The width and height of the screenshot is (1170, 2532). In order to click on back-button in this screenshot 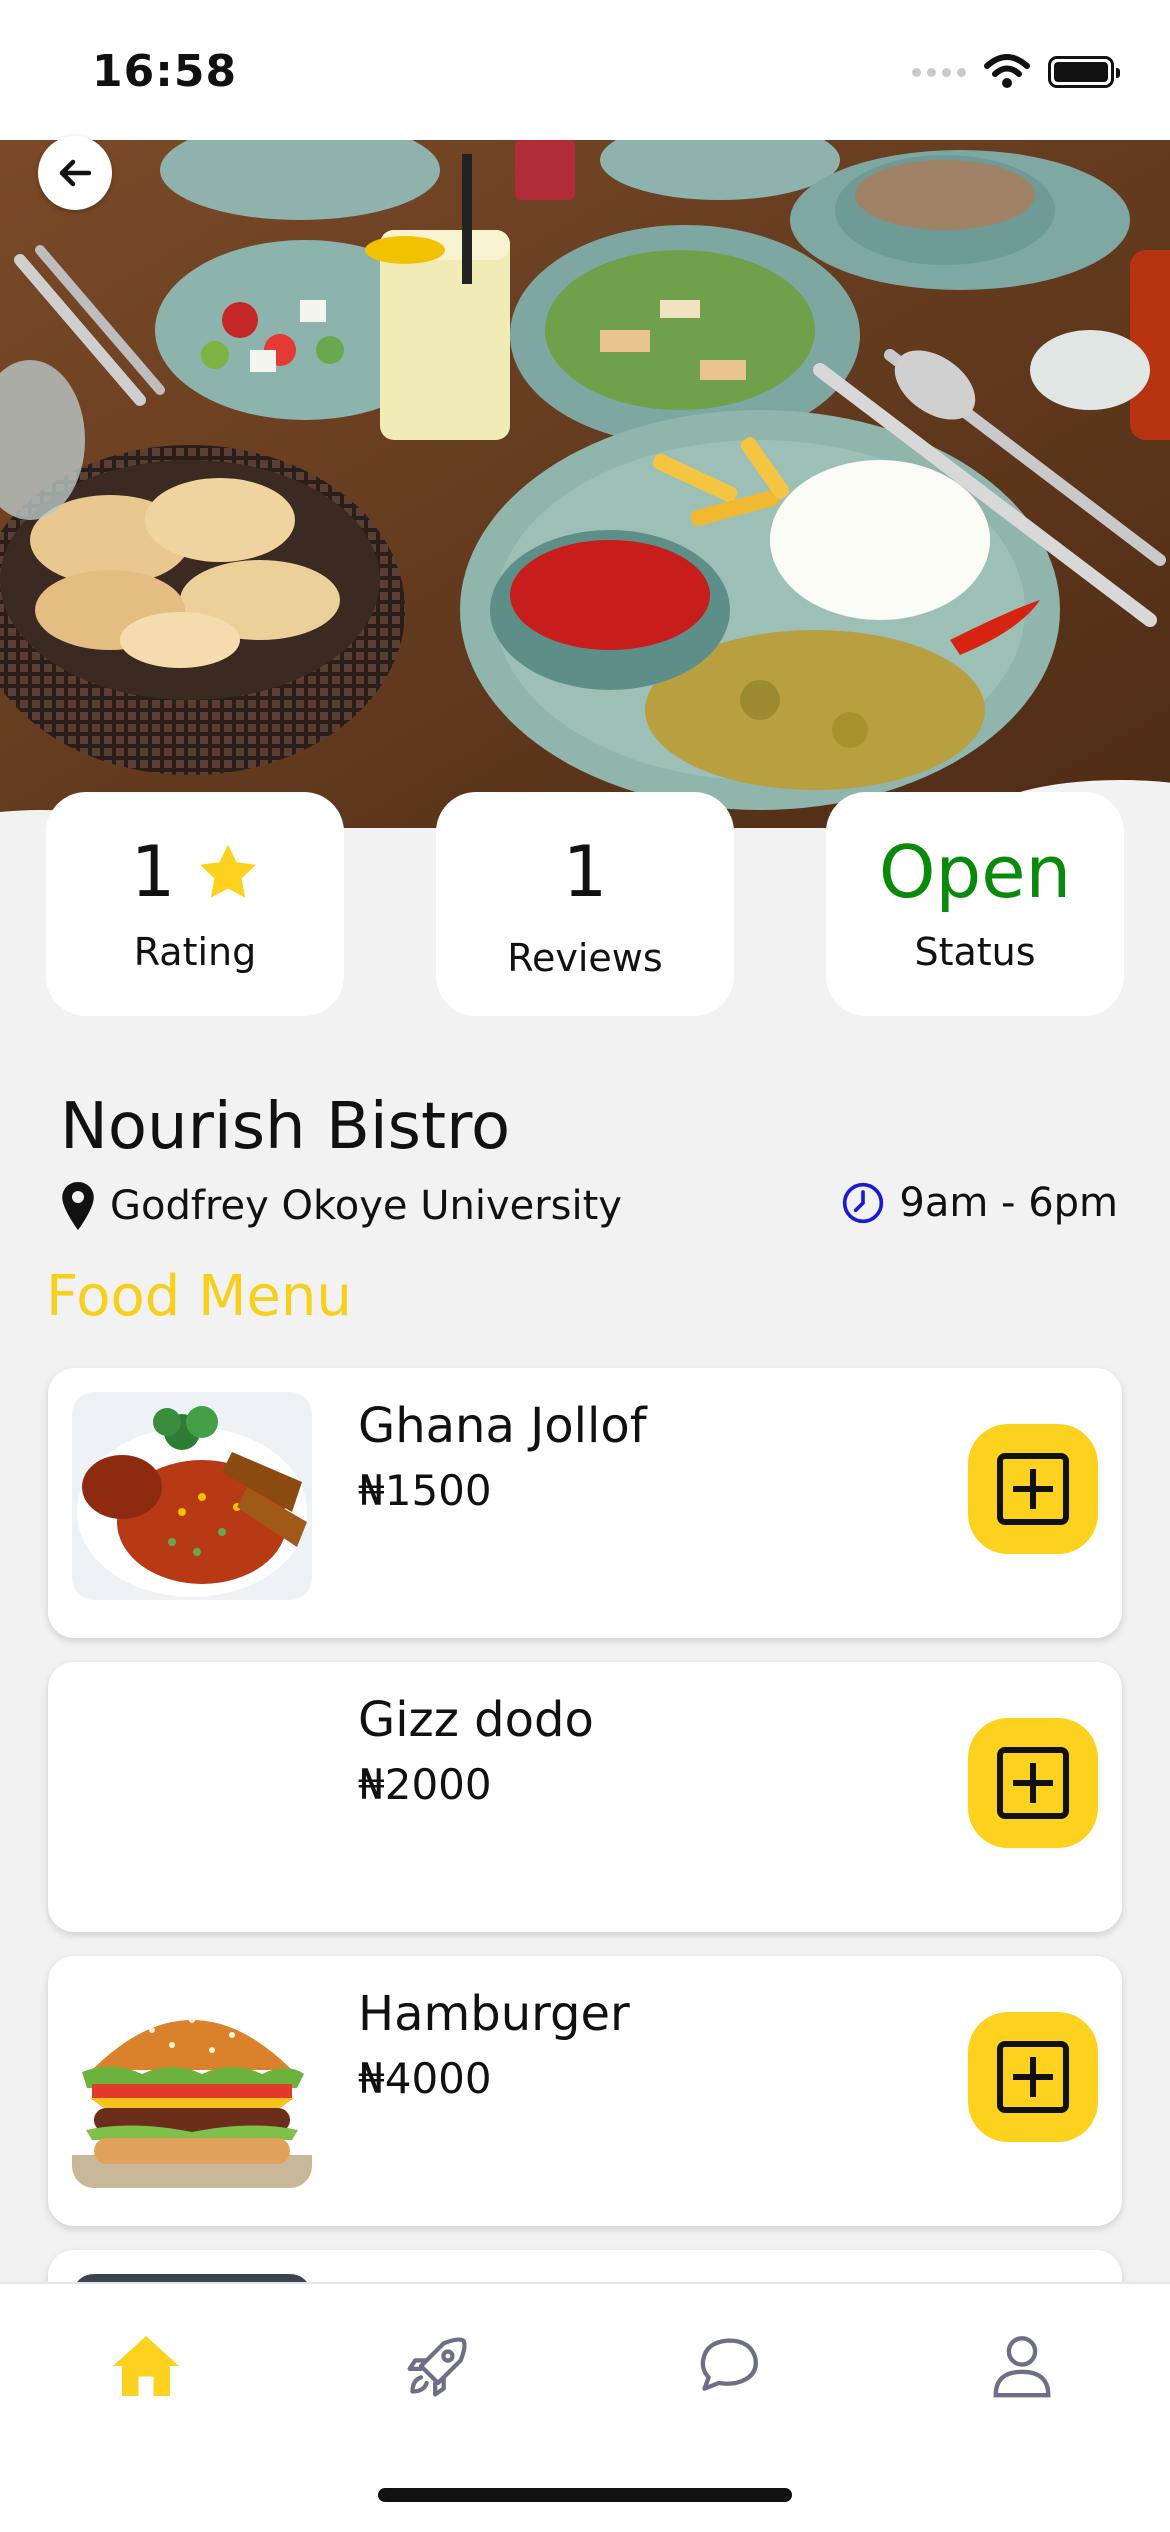, I will do `click(75, 173)`.